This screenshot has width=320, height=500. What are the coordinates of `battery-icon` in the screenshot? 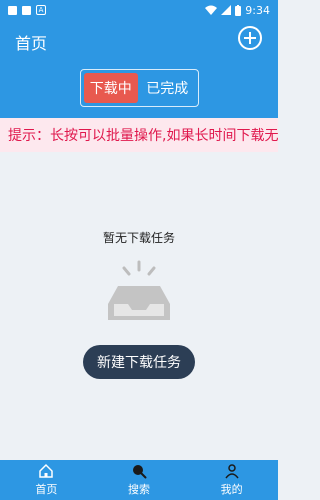 It's located at (238, 10).